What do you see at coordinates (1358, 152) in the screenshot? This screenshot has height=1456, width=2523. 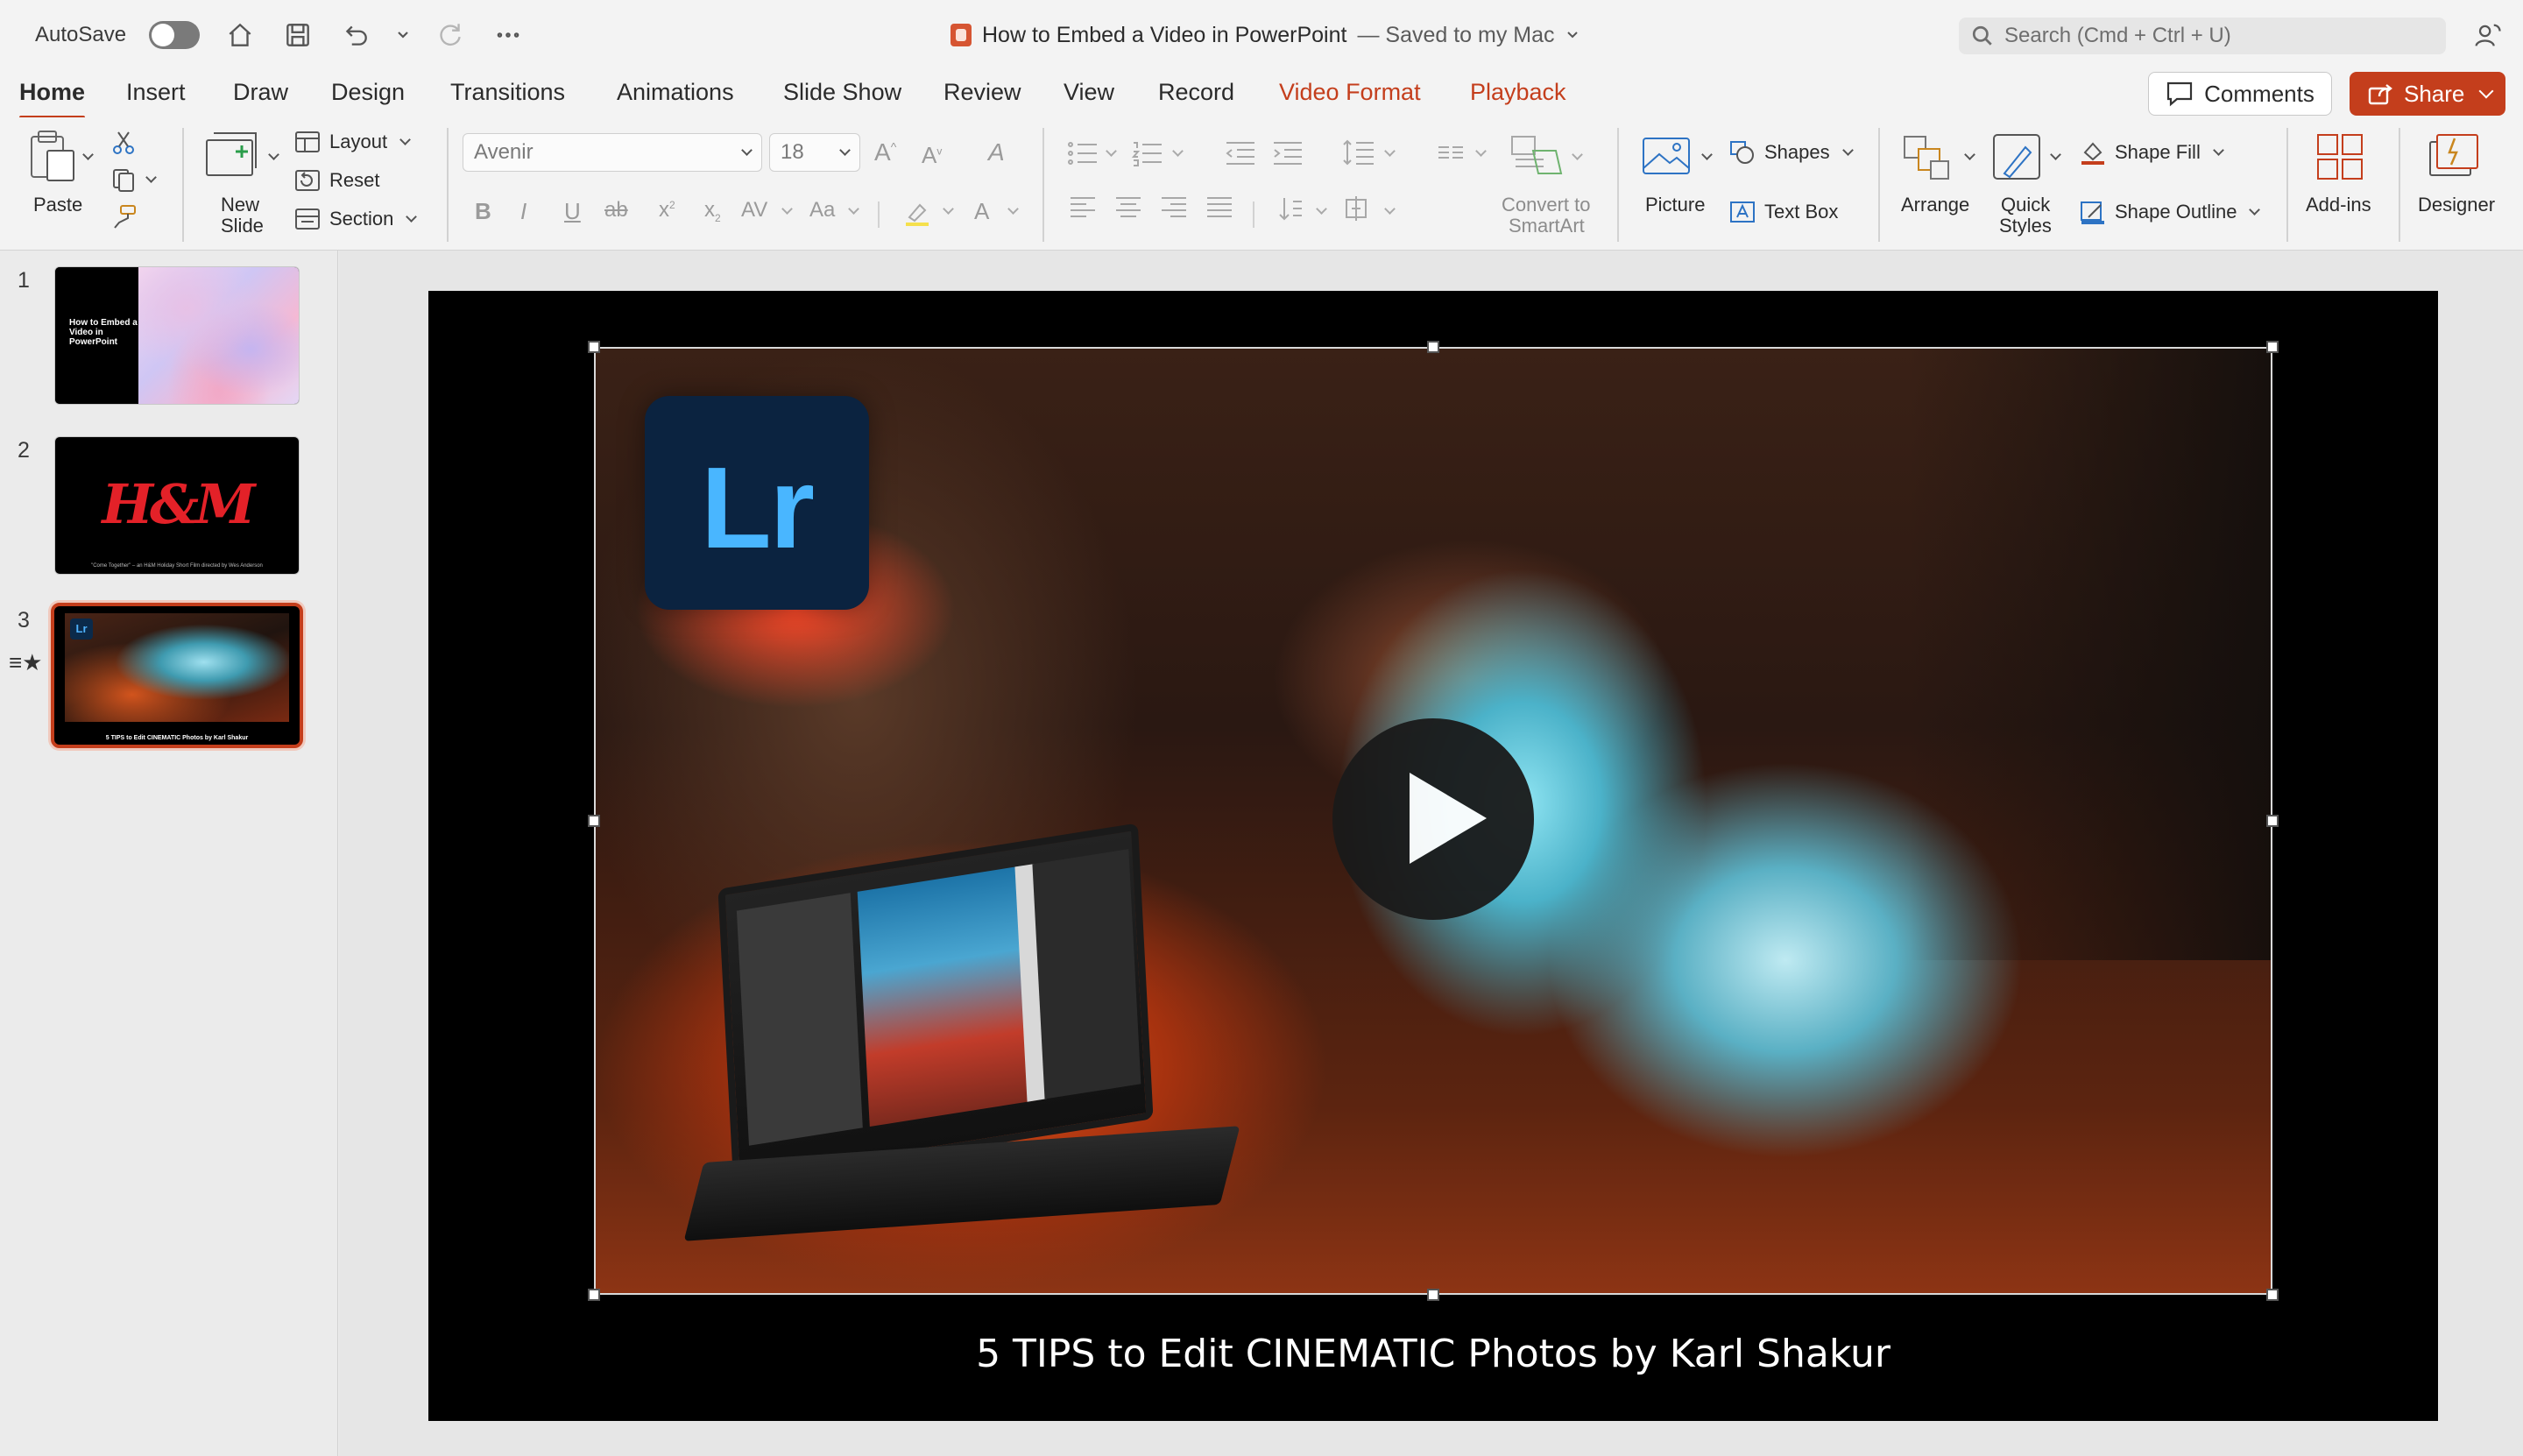 I see `line-spacing-icon` at bounding box center [1358, 152].